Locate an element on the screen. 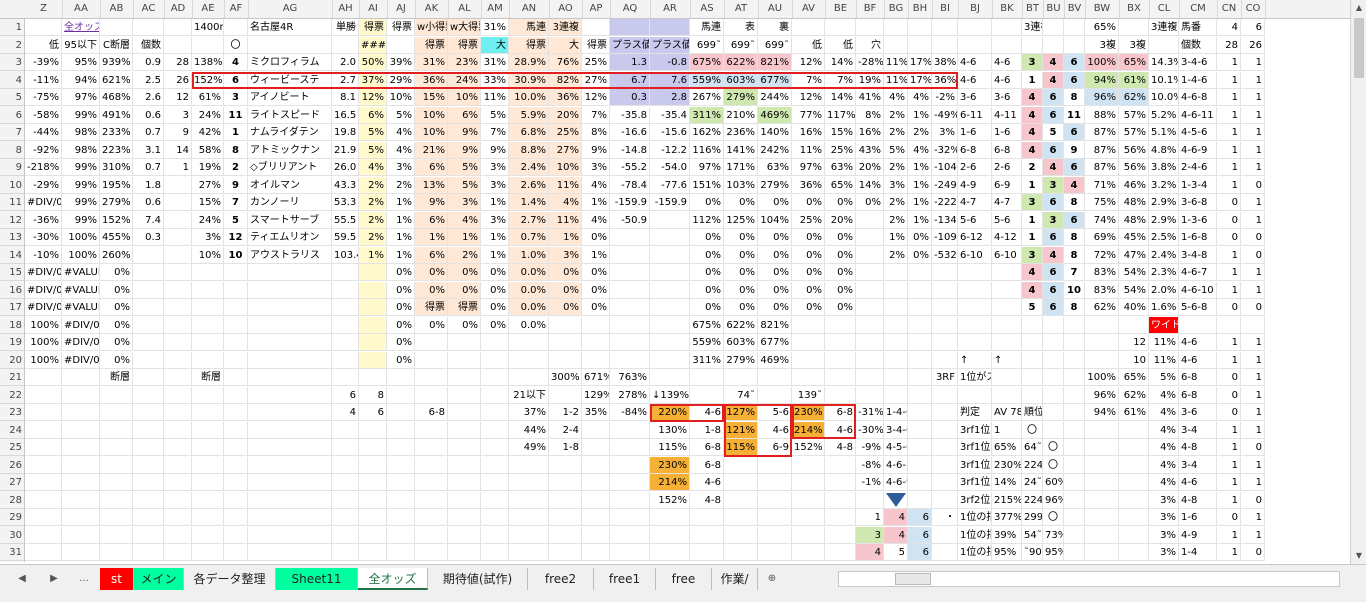 This screenshot has width=1366, height=602. cell-ak31 is located at coordinates (431, 552).